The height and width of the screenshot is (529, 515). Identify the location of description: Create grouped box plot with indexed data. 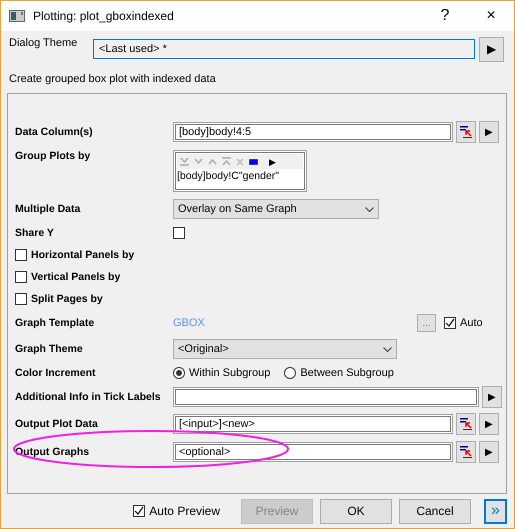
(112, 79).